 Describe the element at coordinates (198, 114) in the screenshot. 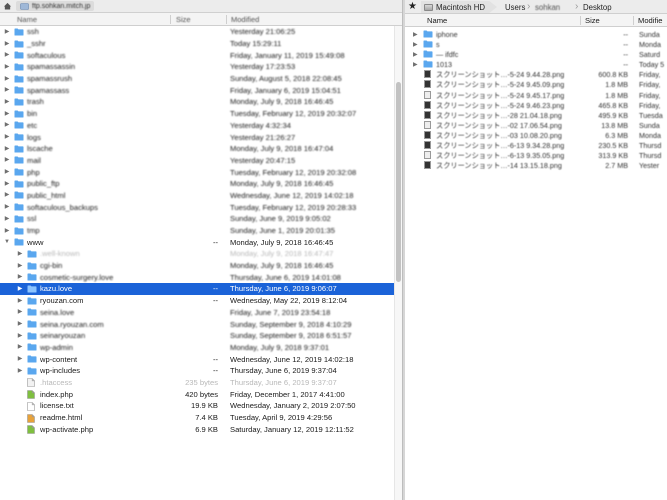

I see `remote-row: ▶ bin Tuesday, February 12, 2019 20:32:07` at that location.